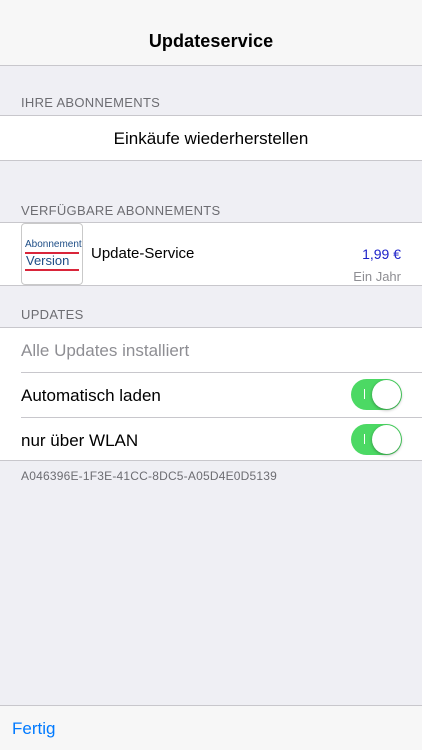  I want to click on section-header-updates: UPDATES, so click(52, 314).